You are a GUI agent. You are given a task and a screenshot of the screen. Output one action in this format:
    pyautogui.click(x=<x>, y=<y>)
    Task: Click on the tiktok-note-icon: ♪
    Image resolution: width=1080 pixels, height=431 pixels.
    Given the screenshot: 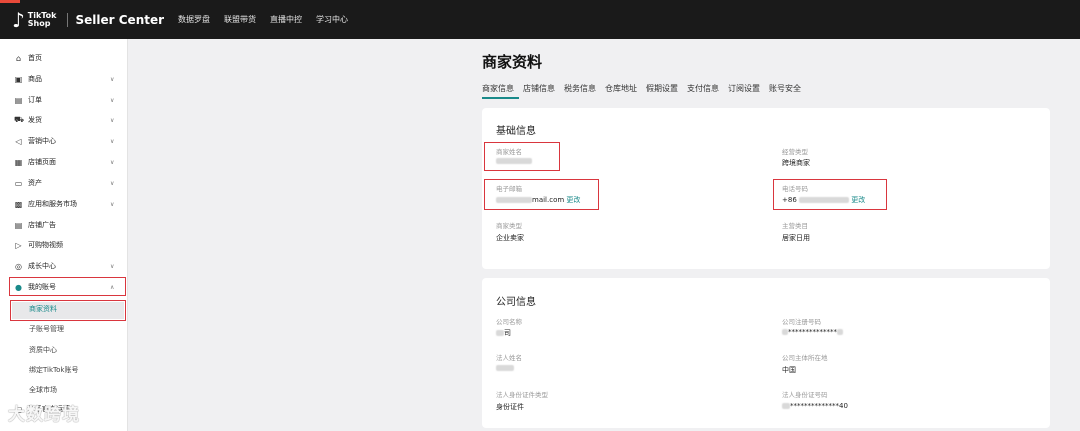 What is the action you would take?
    pyautogui.click(x=18, y=19)
    